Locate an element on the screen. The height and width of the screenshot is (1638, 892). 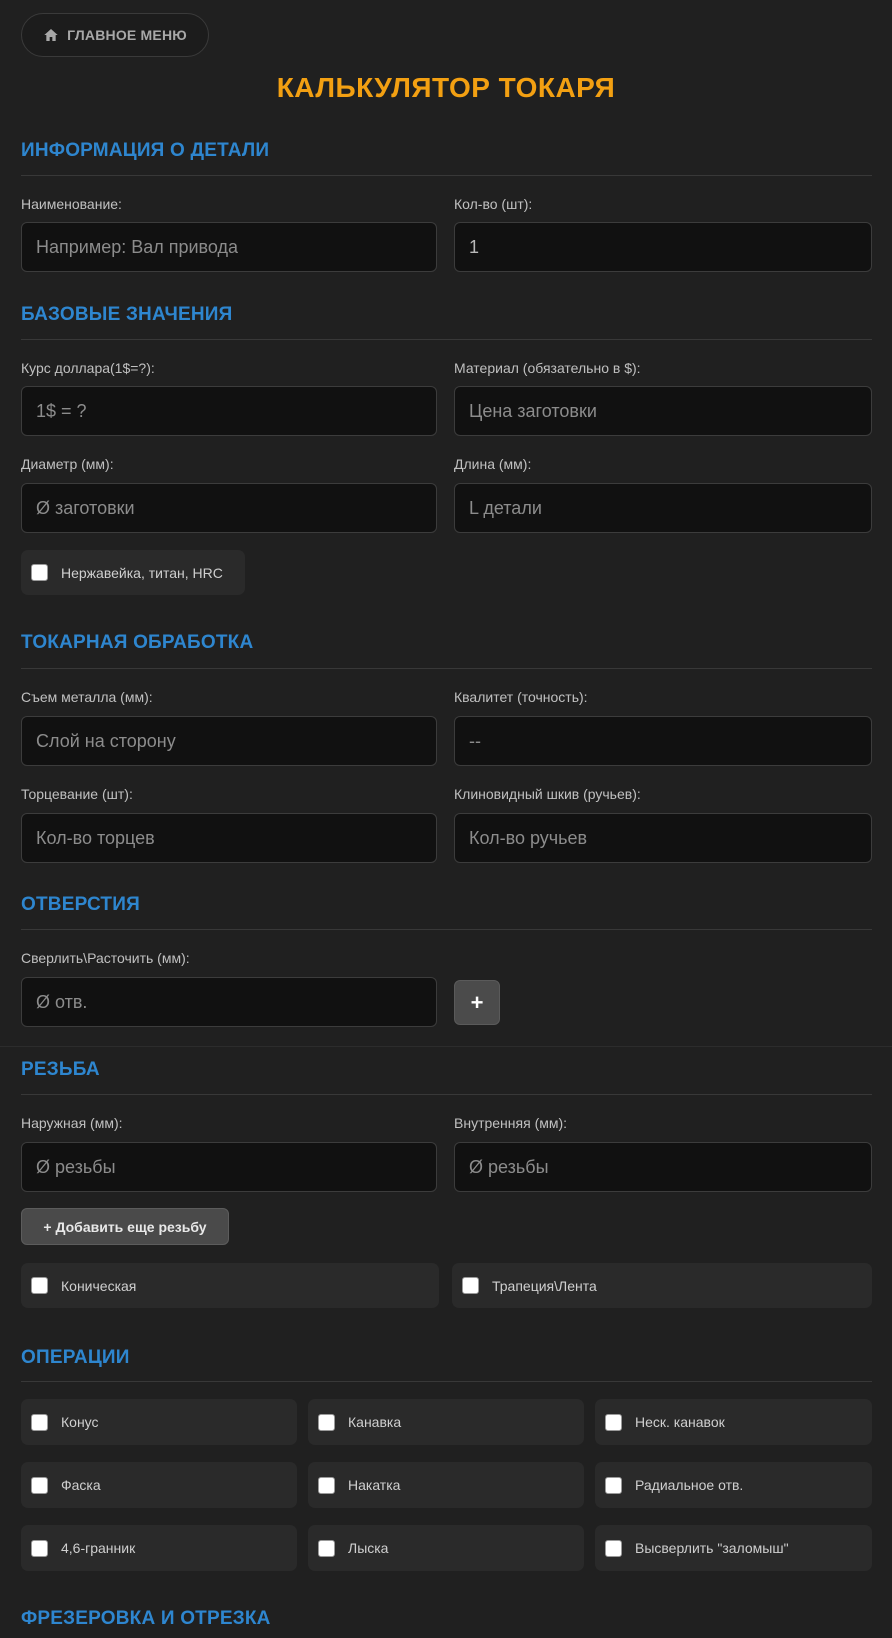
operation-checkbox: Высверлить "заломыш" is located at coordinates (733, 1548).